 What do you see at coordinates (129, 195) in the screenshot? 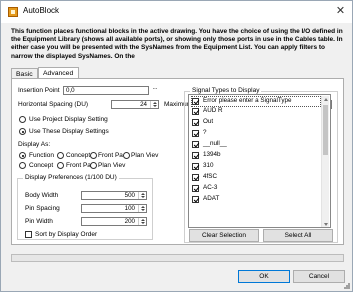
I see `body-width-value: 500` at bounding box center [129, 195].